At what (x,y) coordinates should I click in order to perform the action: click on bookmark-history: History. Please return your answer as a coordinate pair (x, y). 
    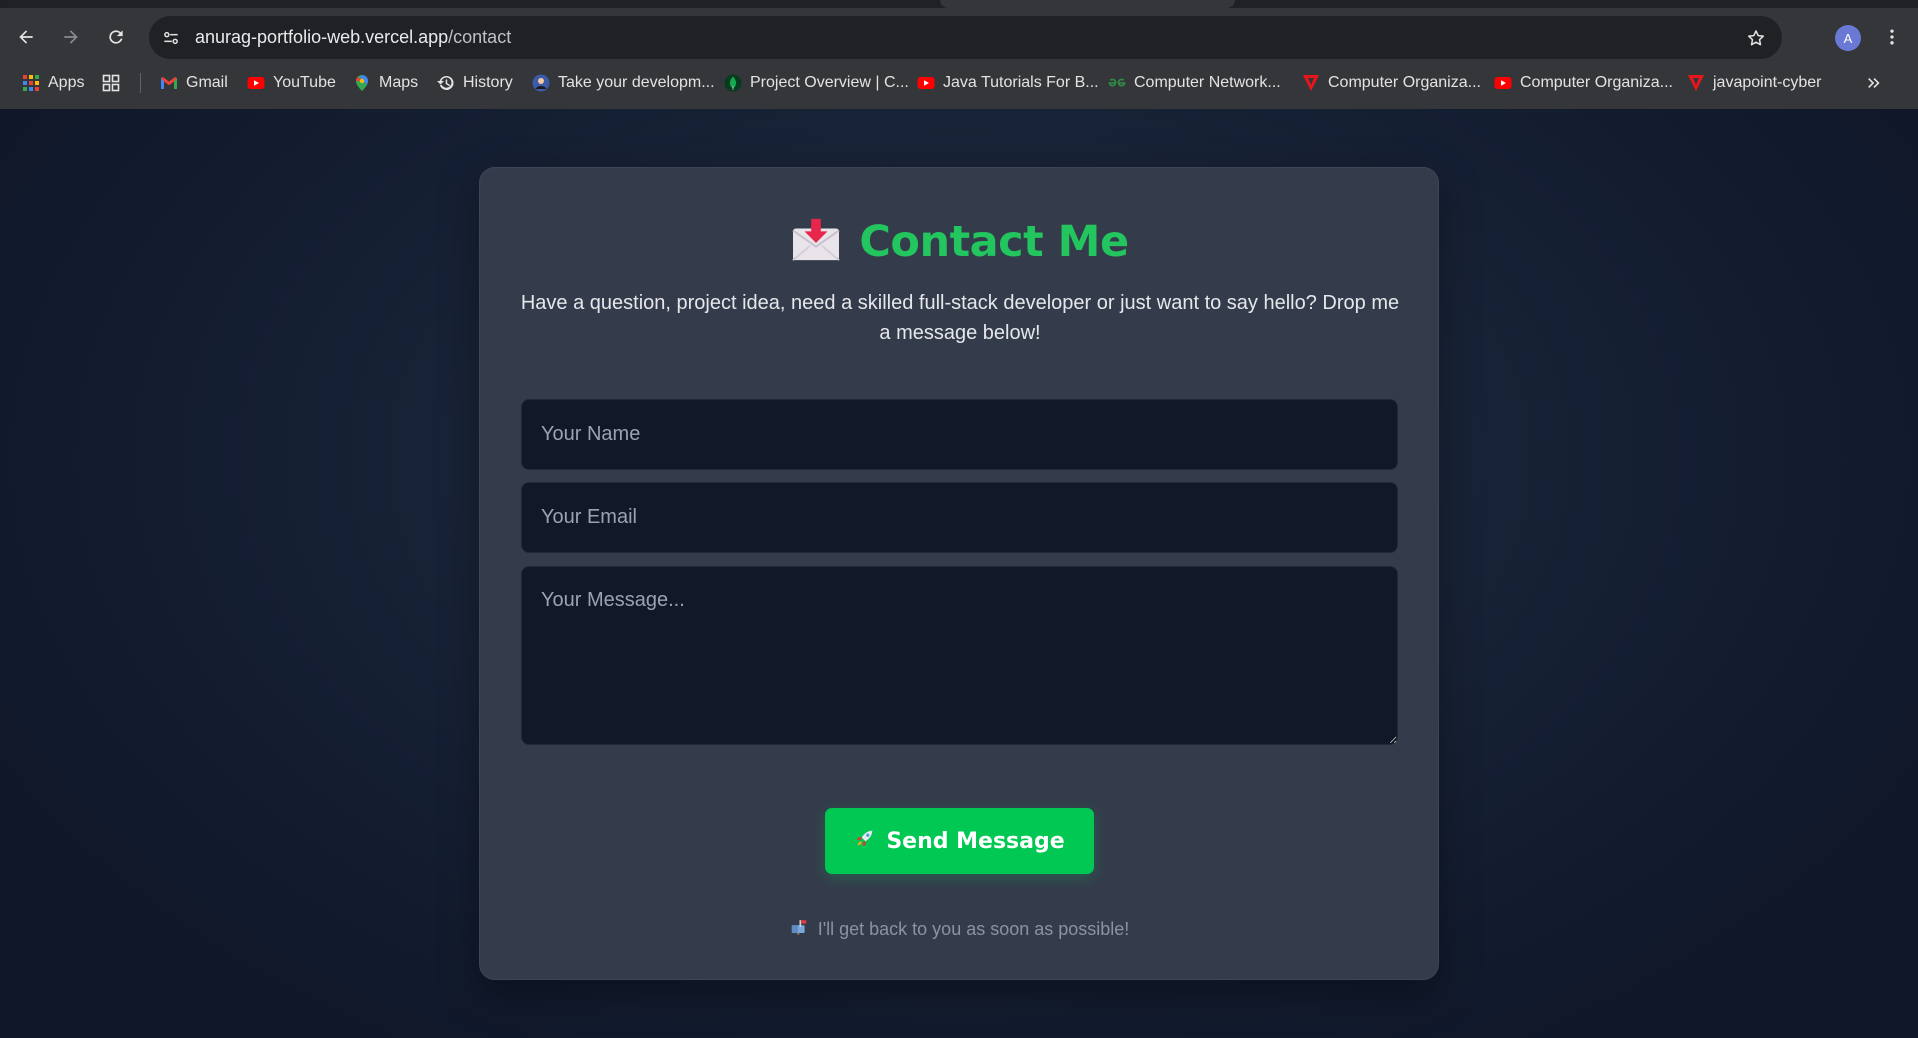
    Looking at the image, I should click on (475, 83).